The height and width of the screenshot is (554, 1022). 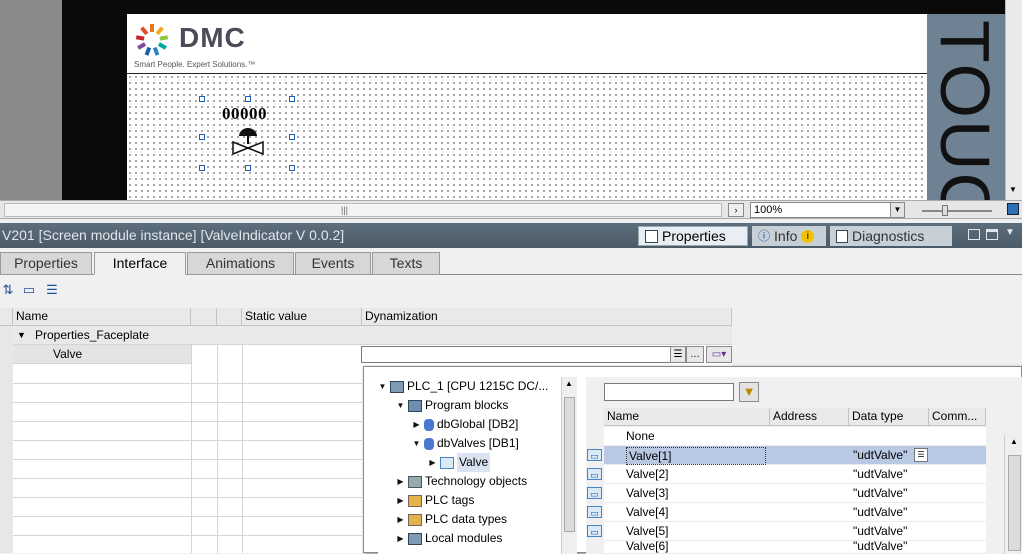 I want to click on list-item: ▭ Valve[5] "udtValve", so click(x=786, y=531).